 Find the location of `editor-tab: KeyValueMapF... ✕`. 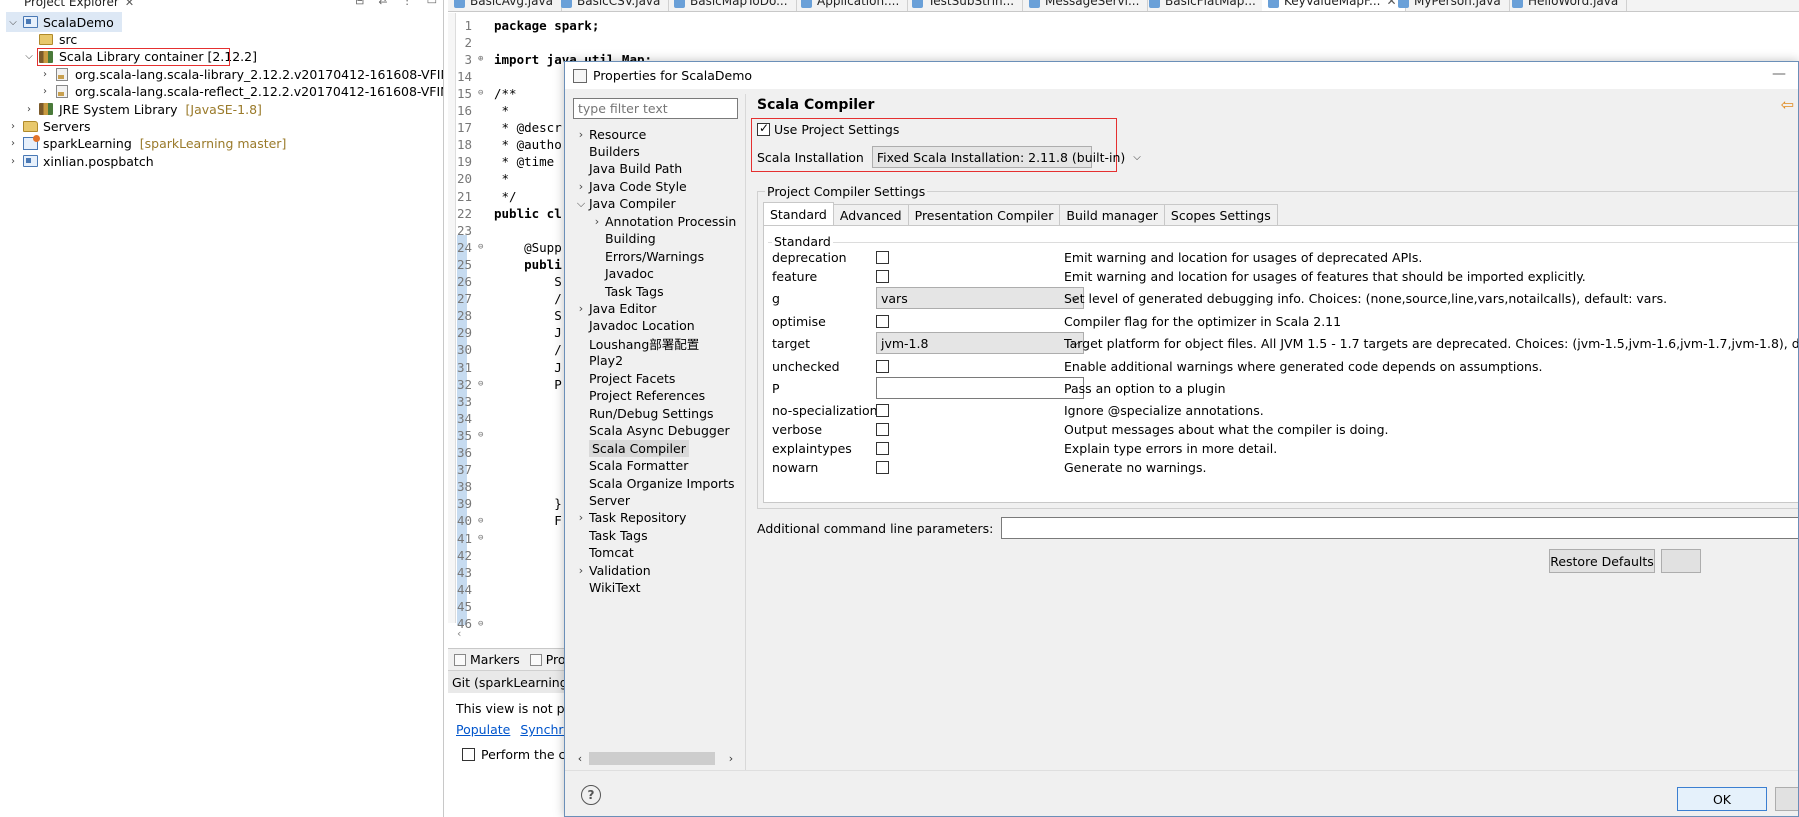

editor-tab: KeyValueMapF... ✕ is located at coordinates (1334, 5).